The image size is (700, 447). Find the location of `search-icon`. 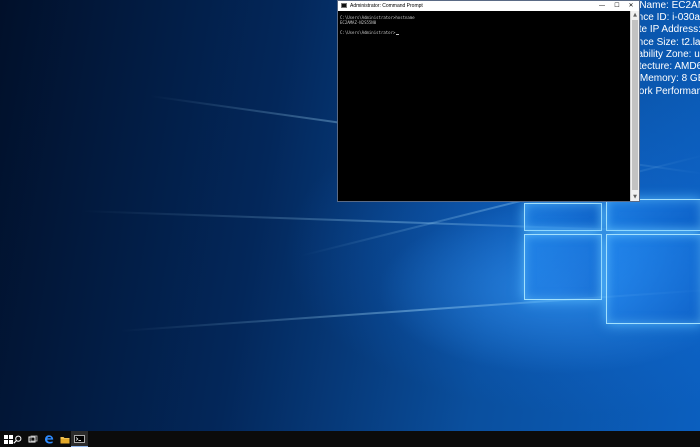

search-icon is located at coordinates (16, 439).